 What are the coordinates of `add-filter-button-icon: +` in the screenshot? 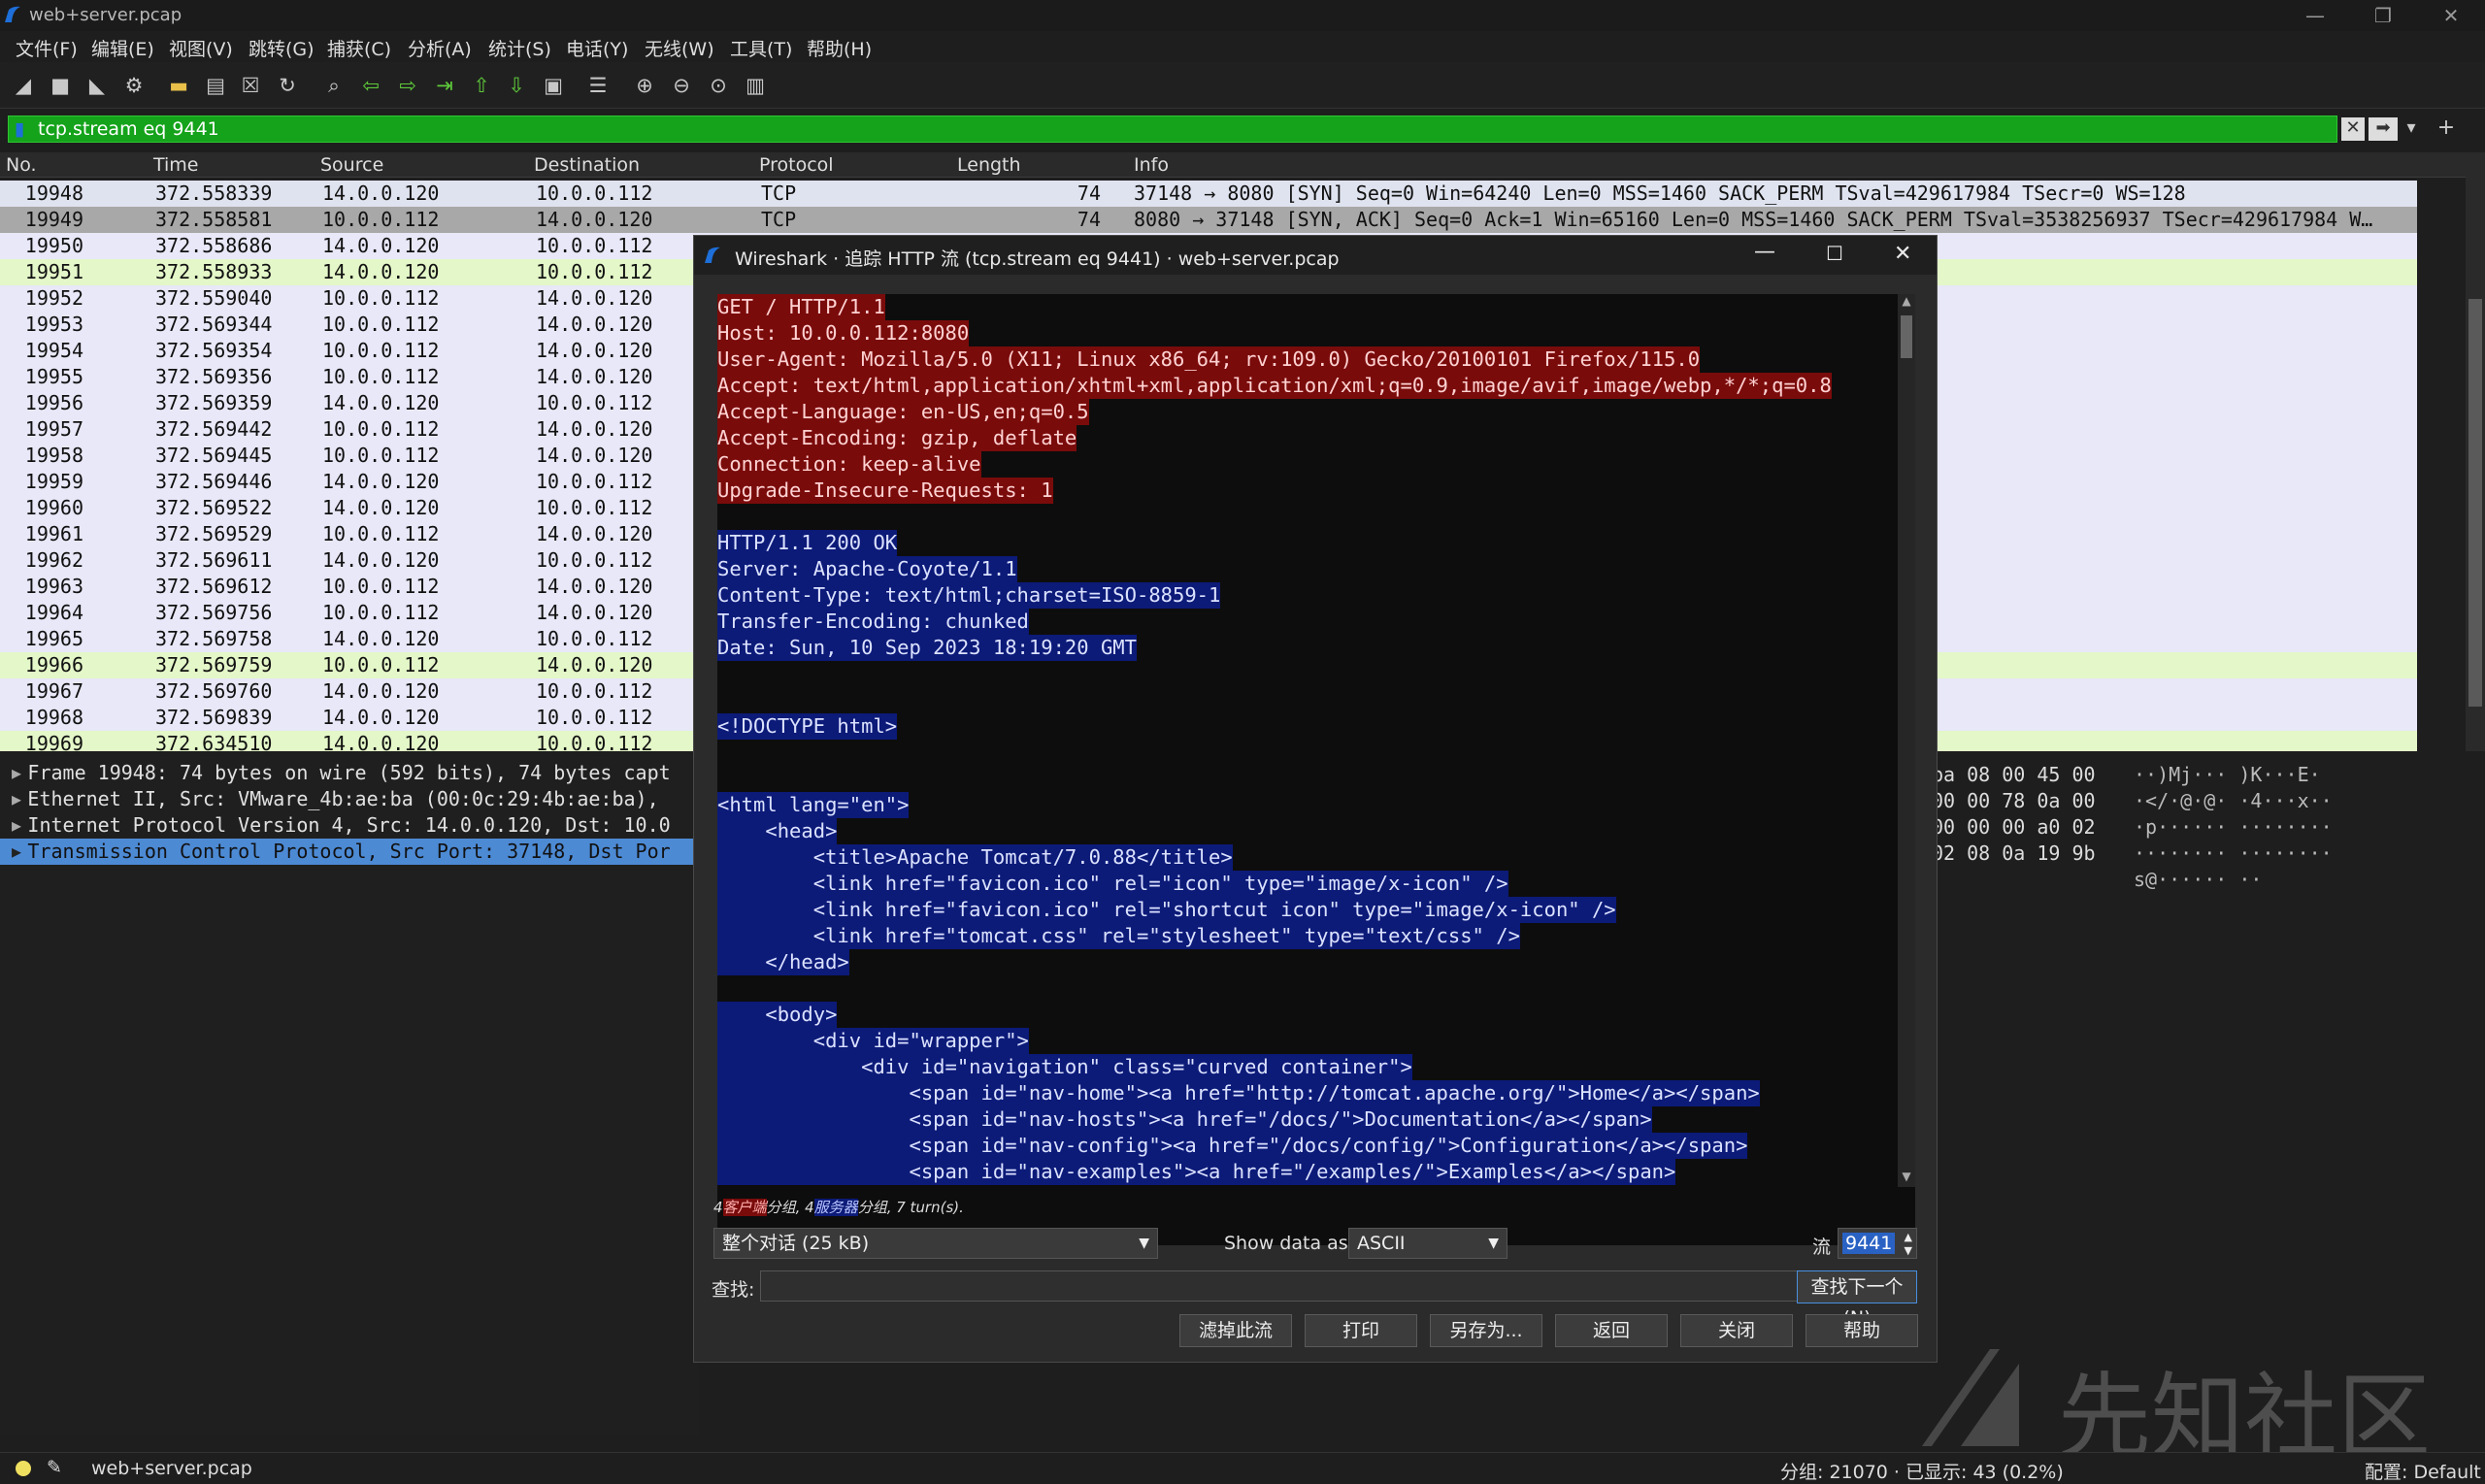 It's located at (2446, 129).